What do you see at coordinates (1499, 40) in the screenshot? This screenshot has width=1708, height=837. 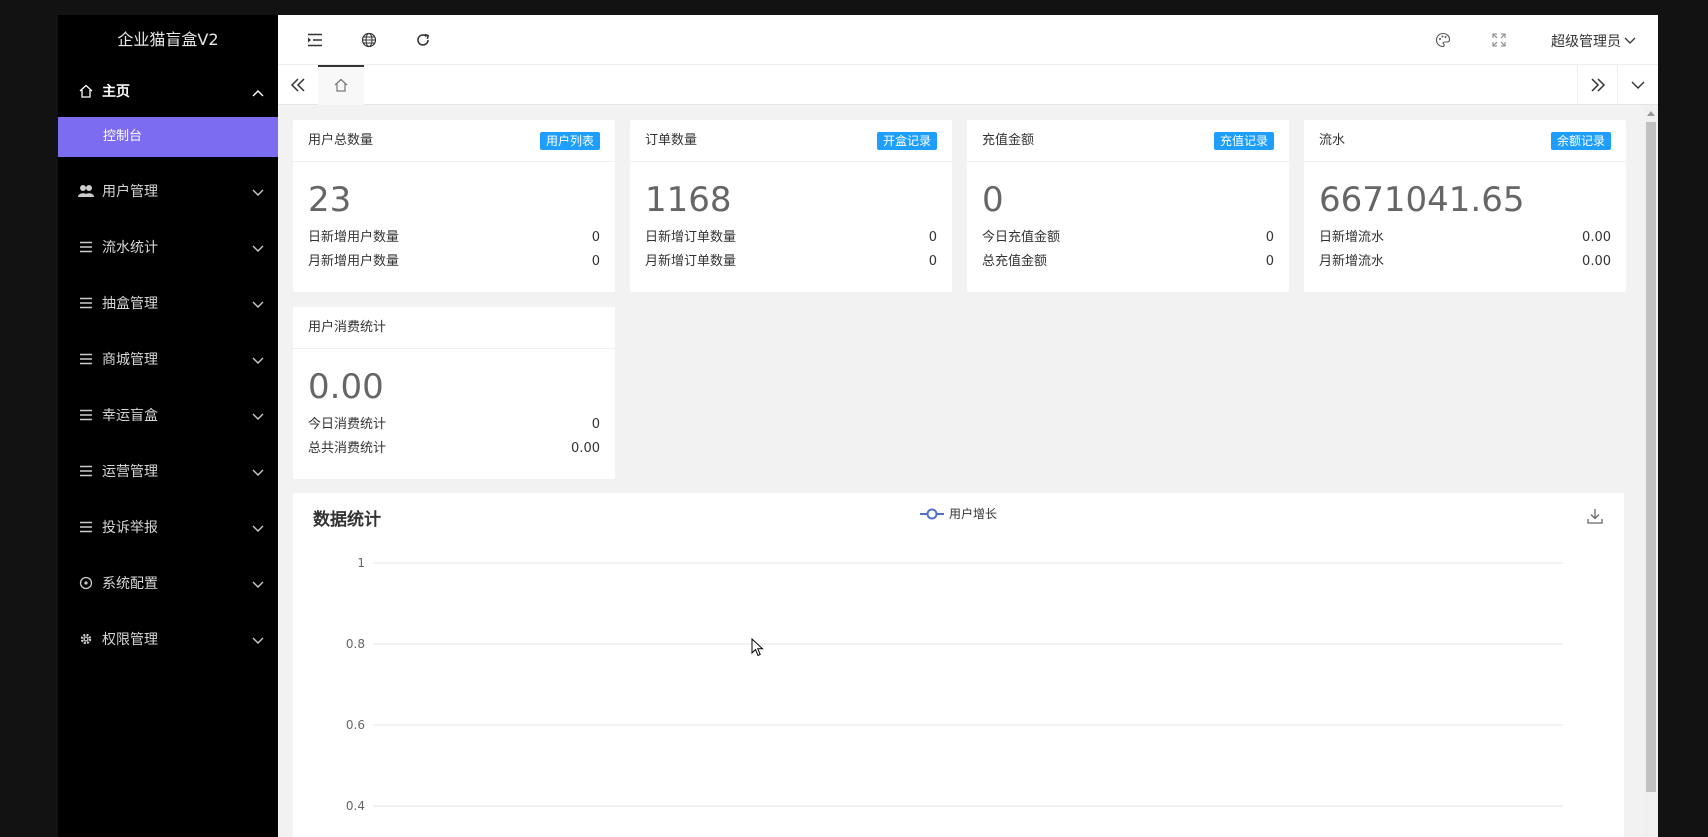 I see `fullscreen-icon` at bounding box center [1499, 40].